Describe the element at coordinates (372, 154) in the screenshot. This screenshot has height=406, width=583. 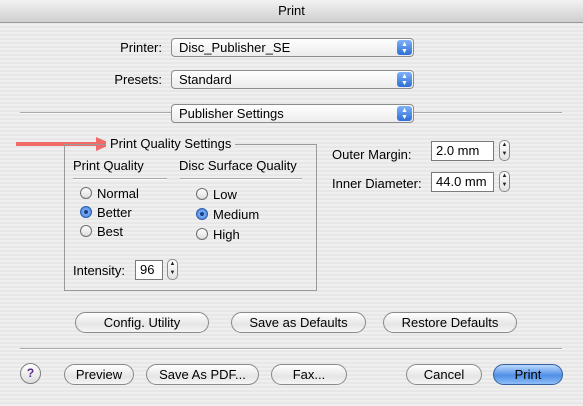
I see `outer-margin-label: Outer Margin:` at that location.